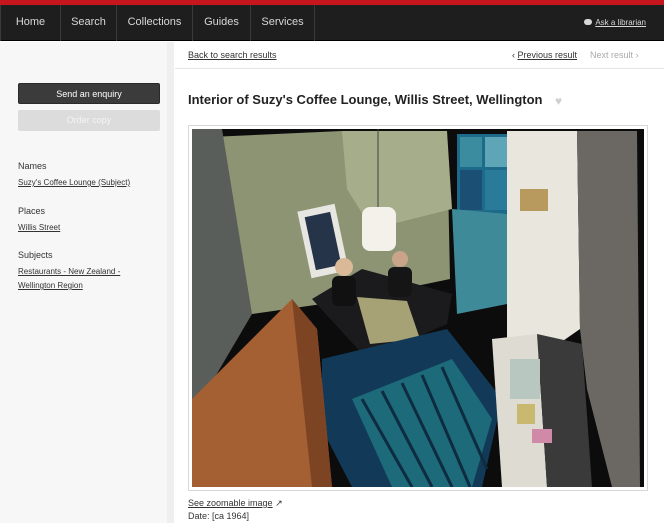  What do you see at coordinates (219, 516) in the screenshot?
I see `date-field: Date: [ca 1964]` at bounding box center [219, 516].